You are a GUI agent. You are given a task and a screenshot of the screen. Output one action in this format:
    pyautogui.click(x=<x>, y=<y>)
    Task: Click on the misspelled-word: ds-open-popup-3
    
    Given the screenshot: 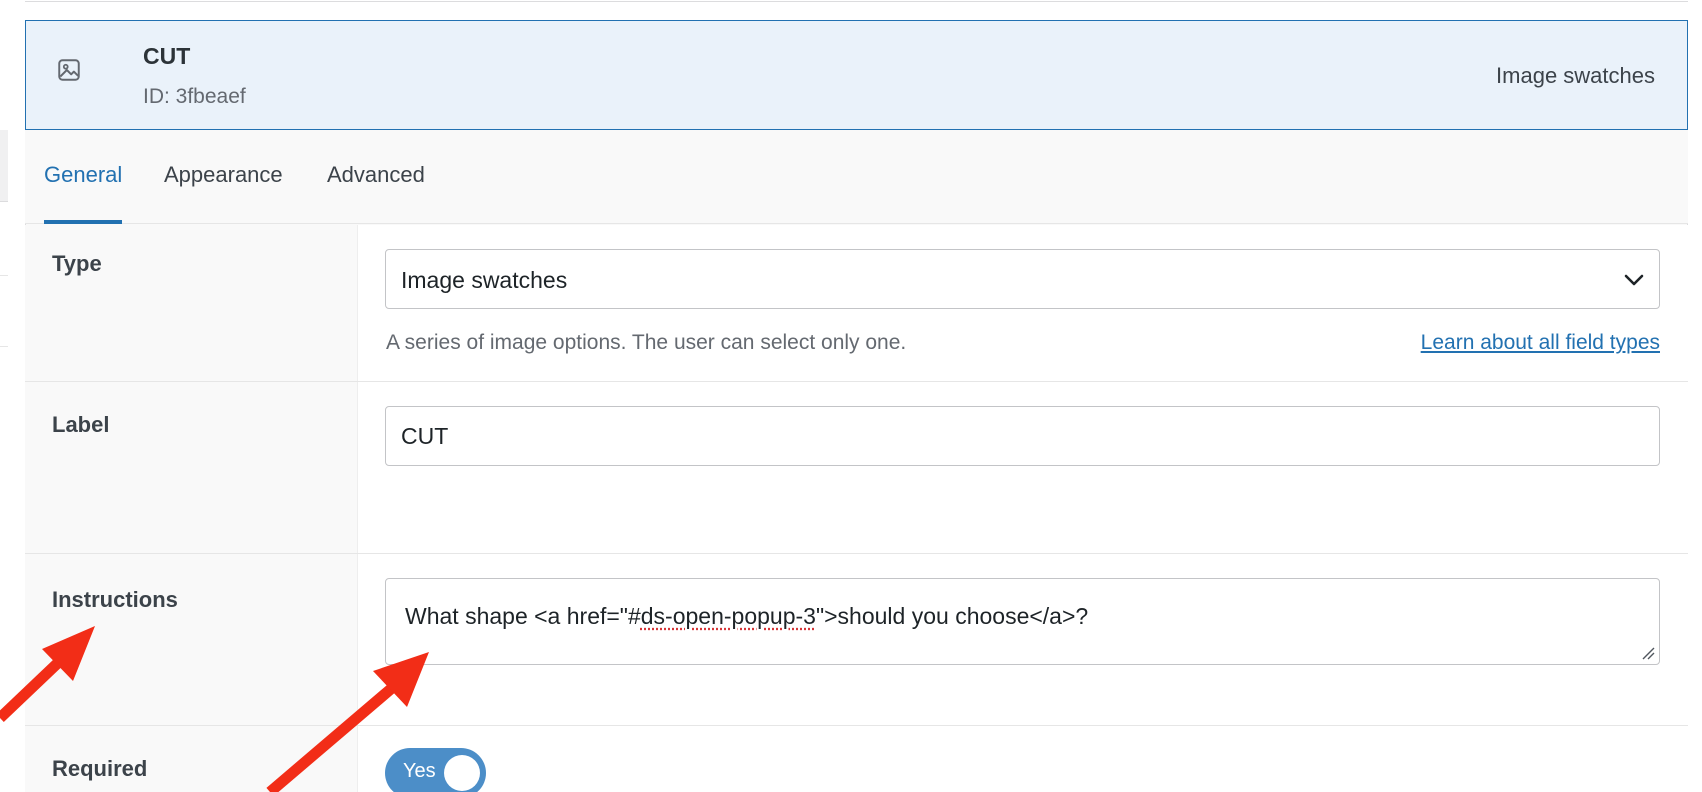 What is the action you would take?
    pyautogui.click(x=728, y=616)
    